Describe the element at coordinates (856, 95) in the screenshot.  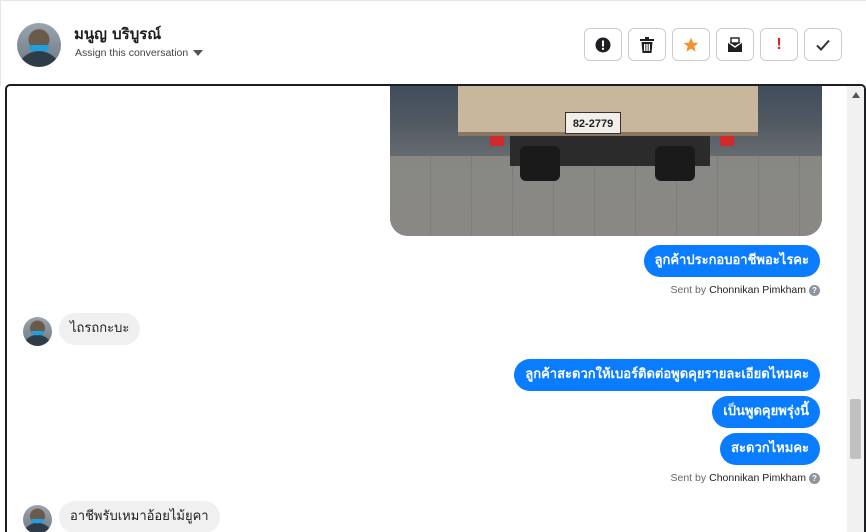
I see `scroll-up-arrow-icon` at that location.